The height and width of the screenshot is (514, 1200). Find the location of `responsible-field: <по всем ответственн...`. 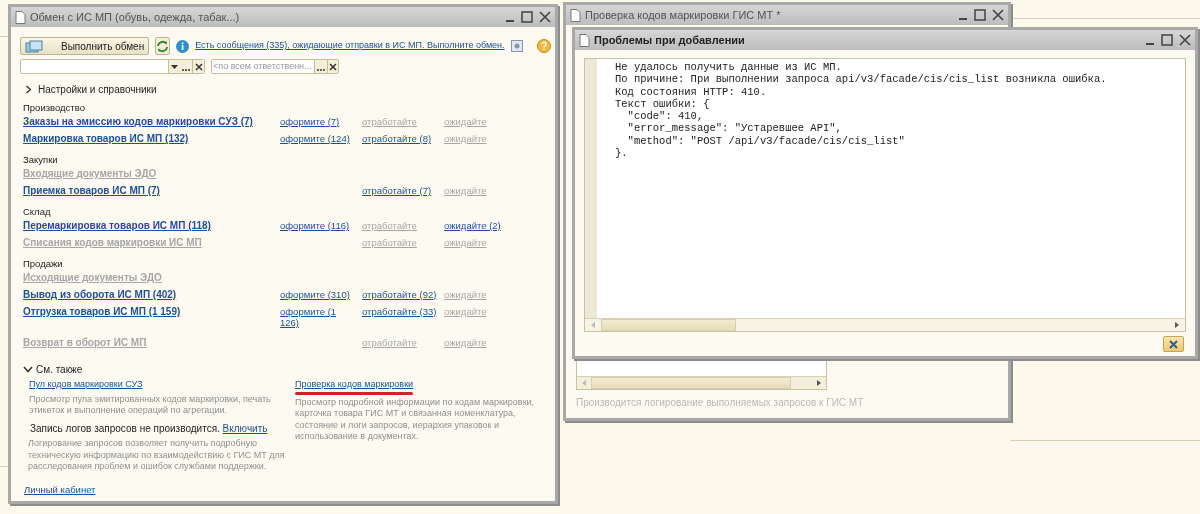

responsible-field: <по всем ответственн... is located at coordinates (263, 66).